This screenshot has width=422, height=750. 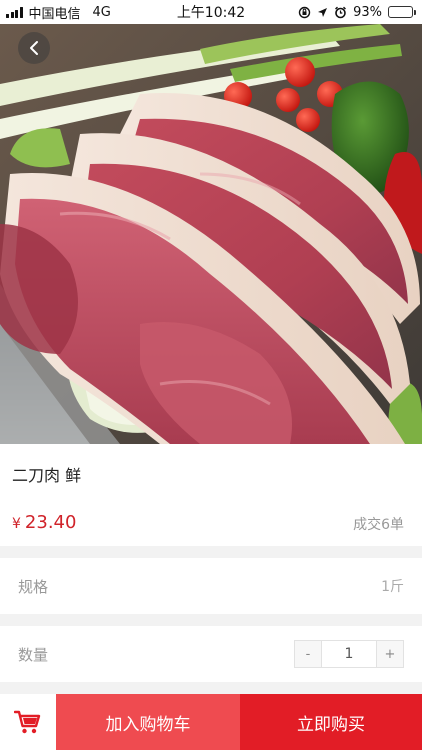 I want to click on carrier-label: 中国电信, so click(x=54, y=14).